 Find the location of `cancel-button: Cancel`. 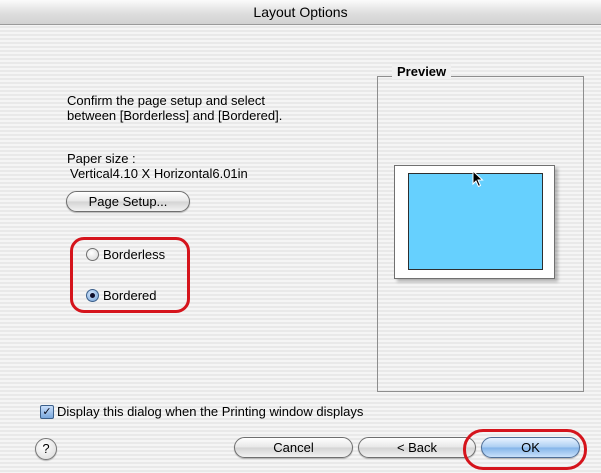

cancel-button: Cancel is located at coordinates (293, 447).